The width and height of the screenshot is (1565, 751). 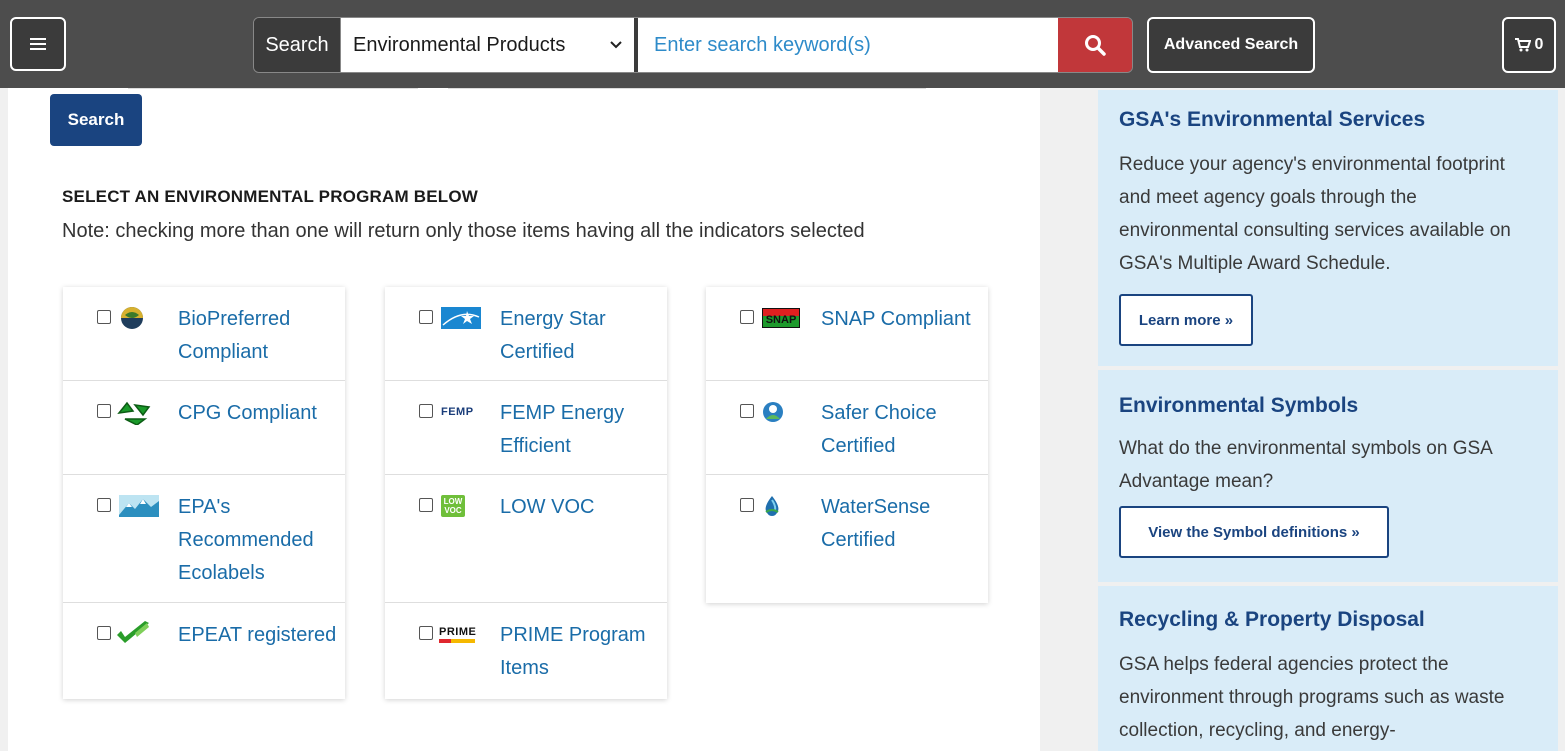 What do you see at coordinates (133, 634) in the screenshot?
I see `epeat-check-icon` at bounding box center [133, 634].